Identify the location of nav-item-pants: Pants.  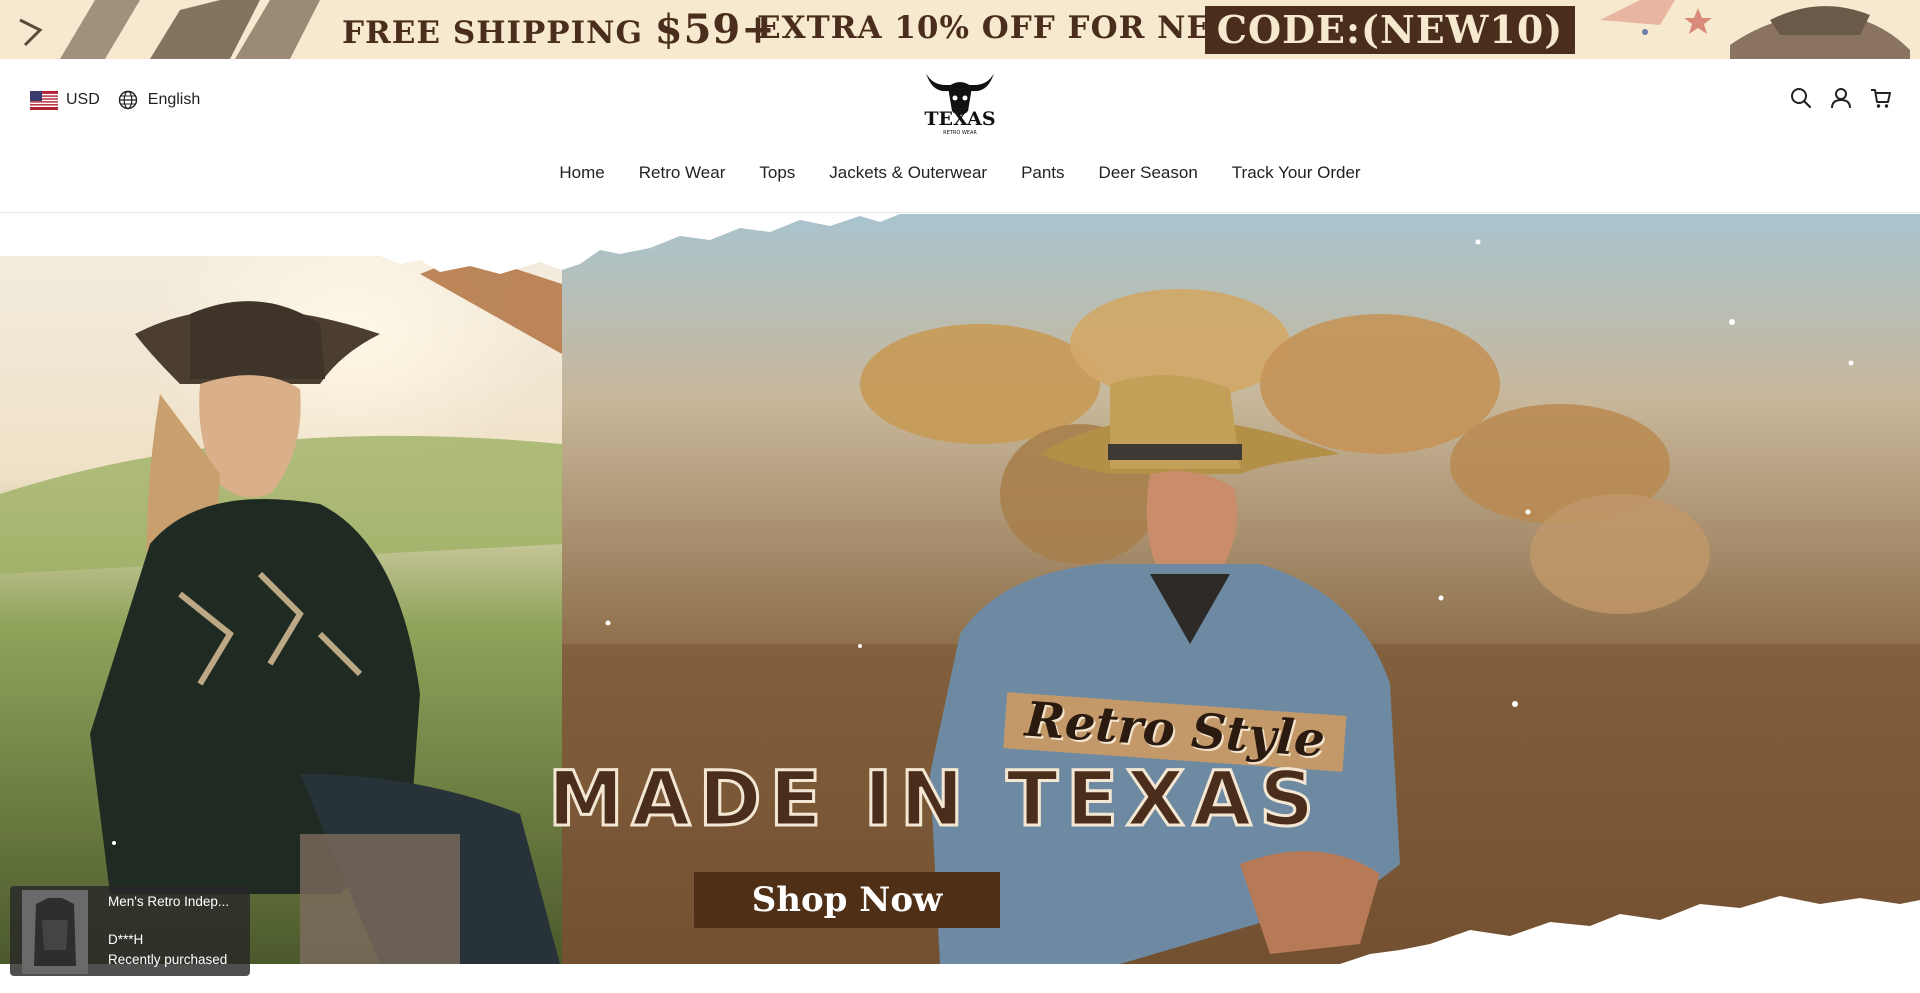
(1042, 173).